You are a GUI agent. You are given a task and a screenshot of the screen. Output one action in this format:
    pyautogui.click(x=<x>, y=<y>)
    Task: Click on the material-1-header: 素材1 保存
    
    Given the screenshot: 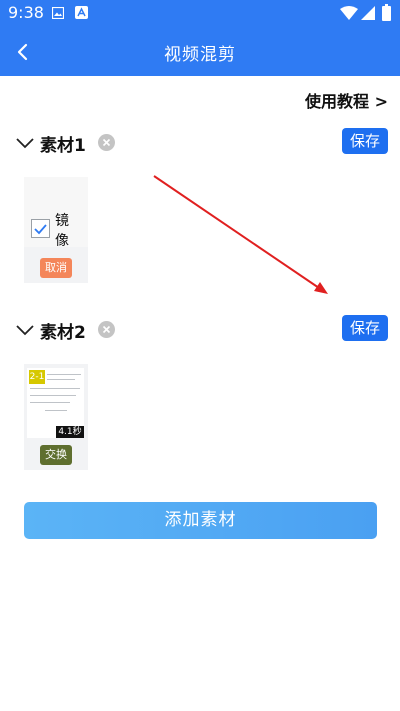 What is the action you would take?
    pyautogui.click(x=200, y=143)
    